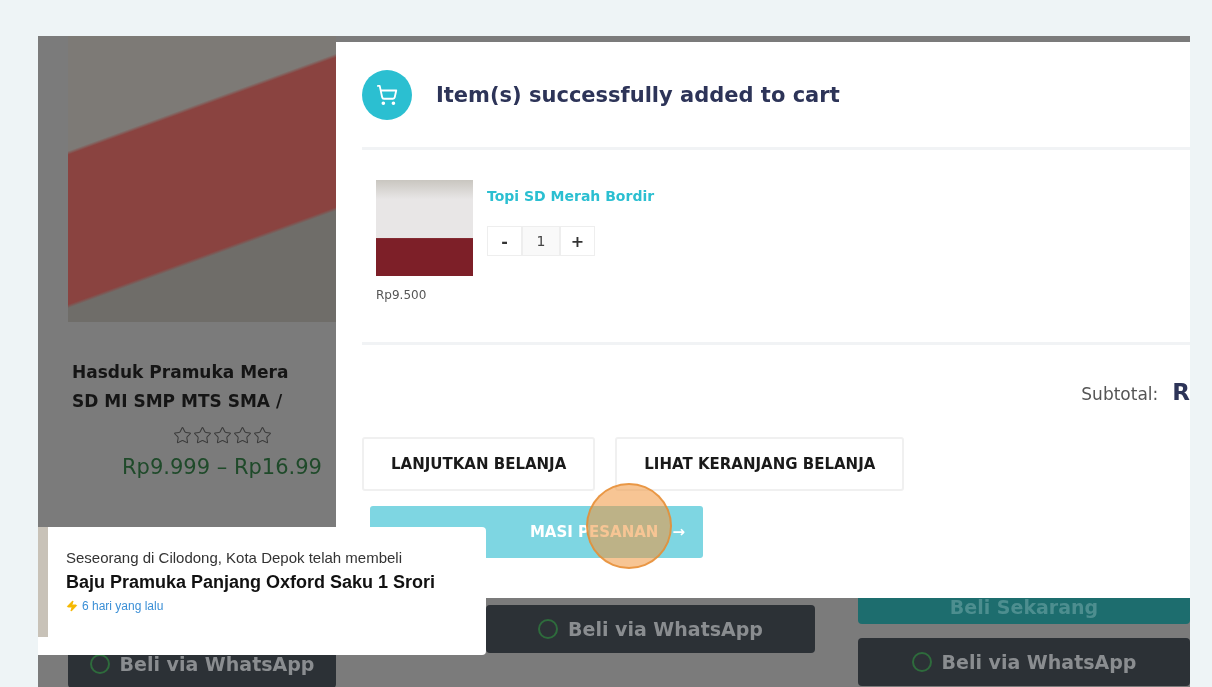 This screenshot has width=1212, height=687. I want to click on notification-product: Baju Pramuka Panjang Oxford Saku 1 Srori, so click(251, 582).